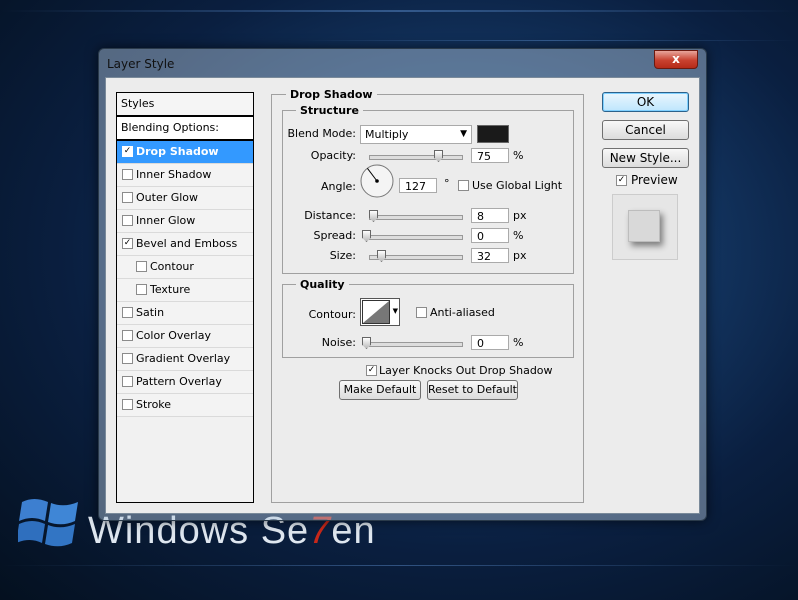  I want to click on style-item-label: Satin, so click(150, 312).